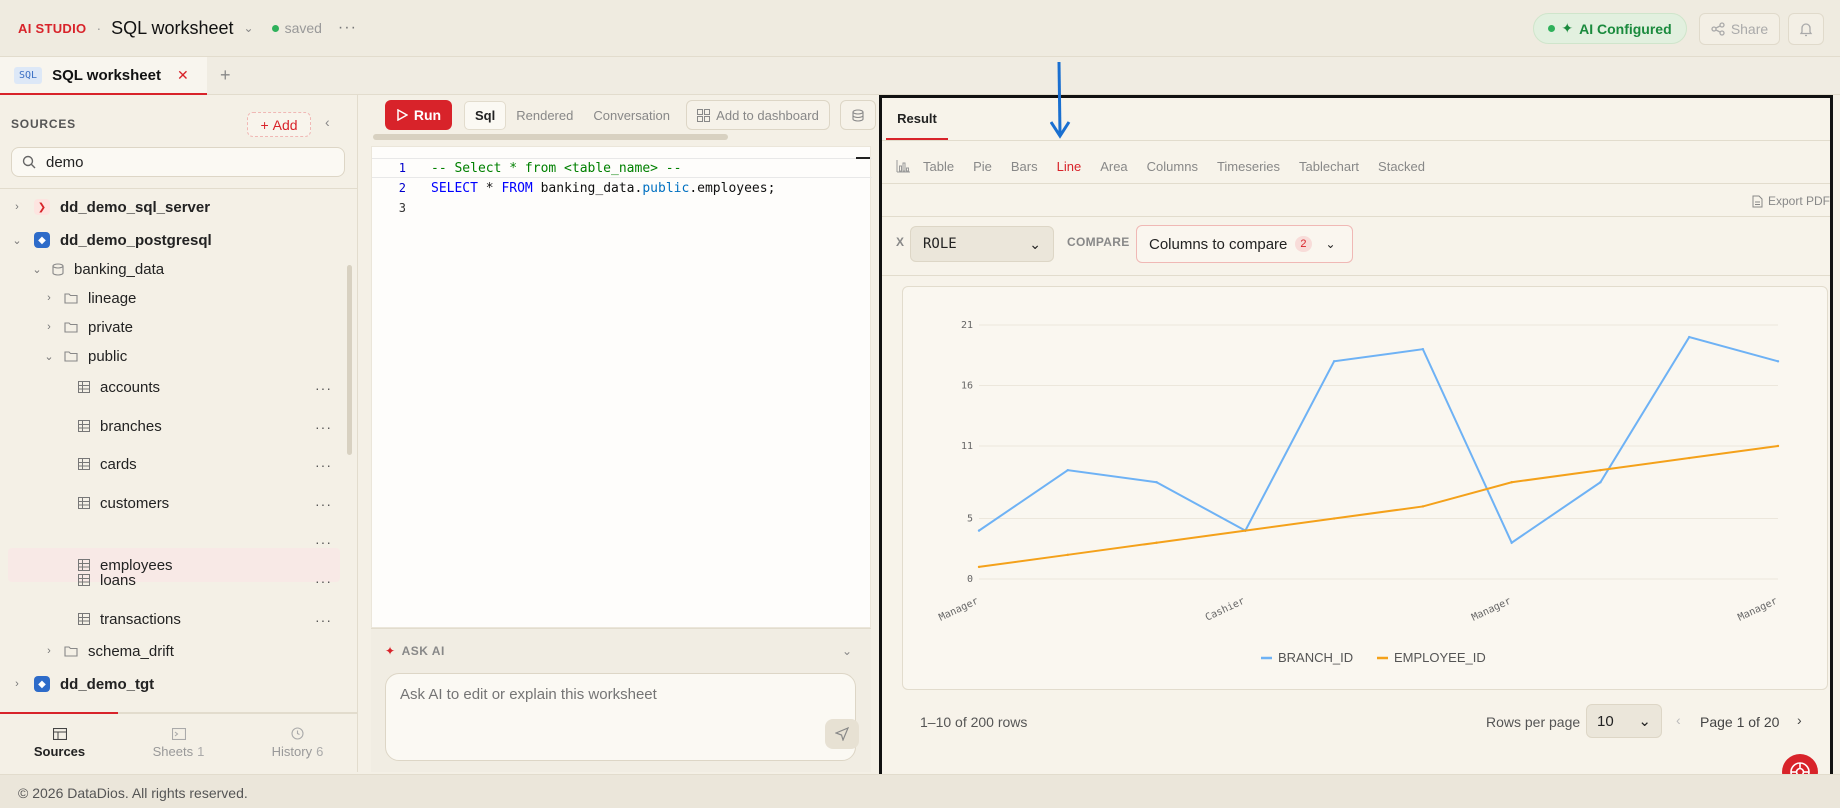 This screenshot has width=1840, height=808. Describe the element at coordinates (917, 119) in the screenshot. I see `tab-result: Result` at that location.